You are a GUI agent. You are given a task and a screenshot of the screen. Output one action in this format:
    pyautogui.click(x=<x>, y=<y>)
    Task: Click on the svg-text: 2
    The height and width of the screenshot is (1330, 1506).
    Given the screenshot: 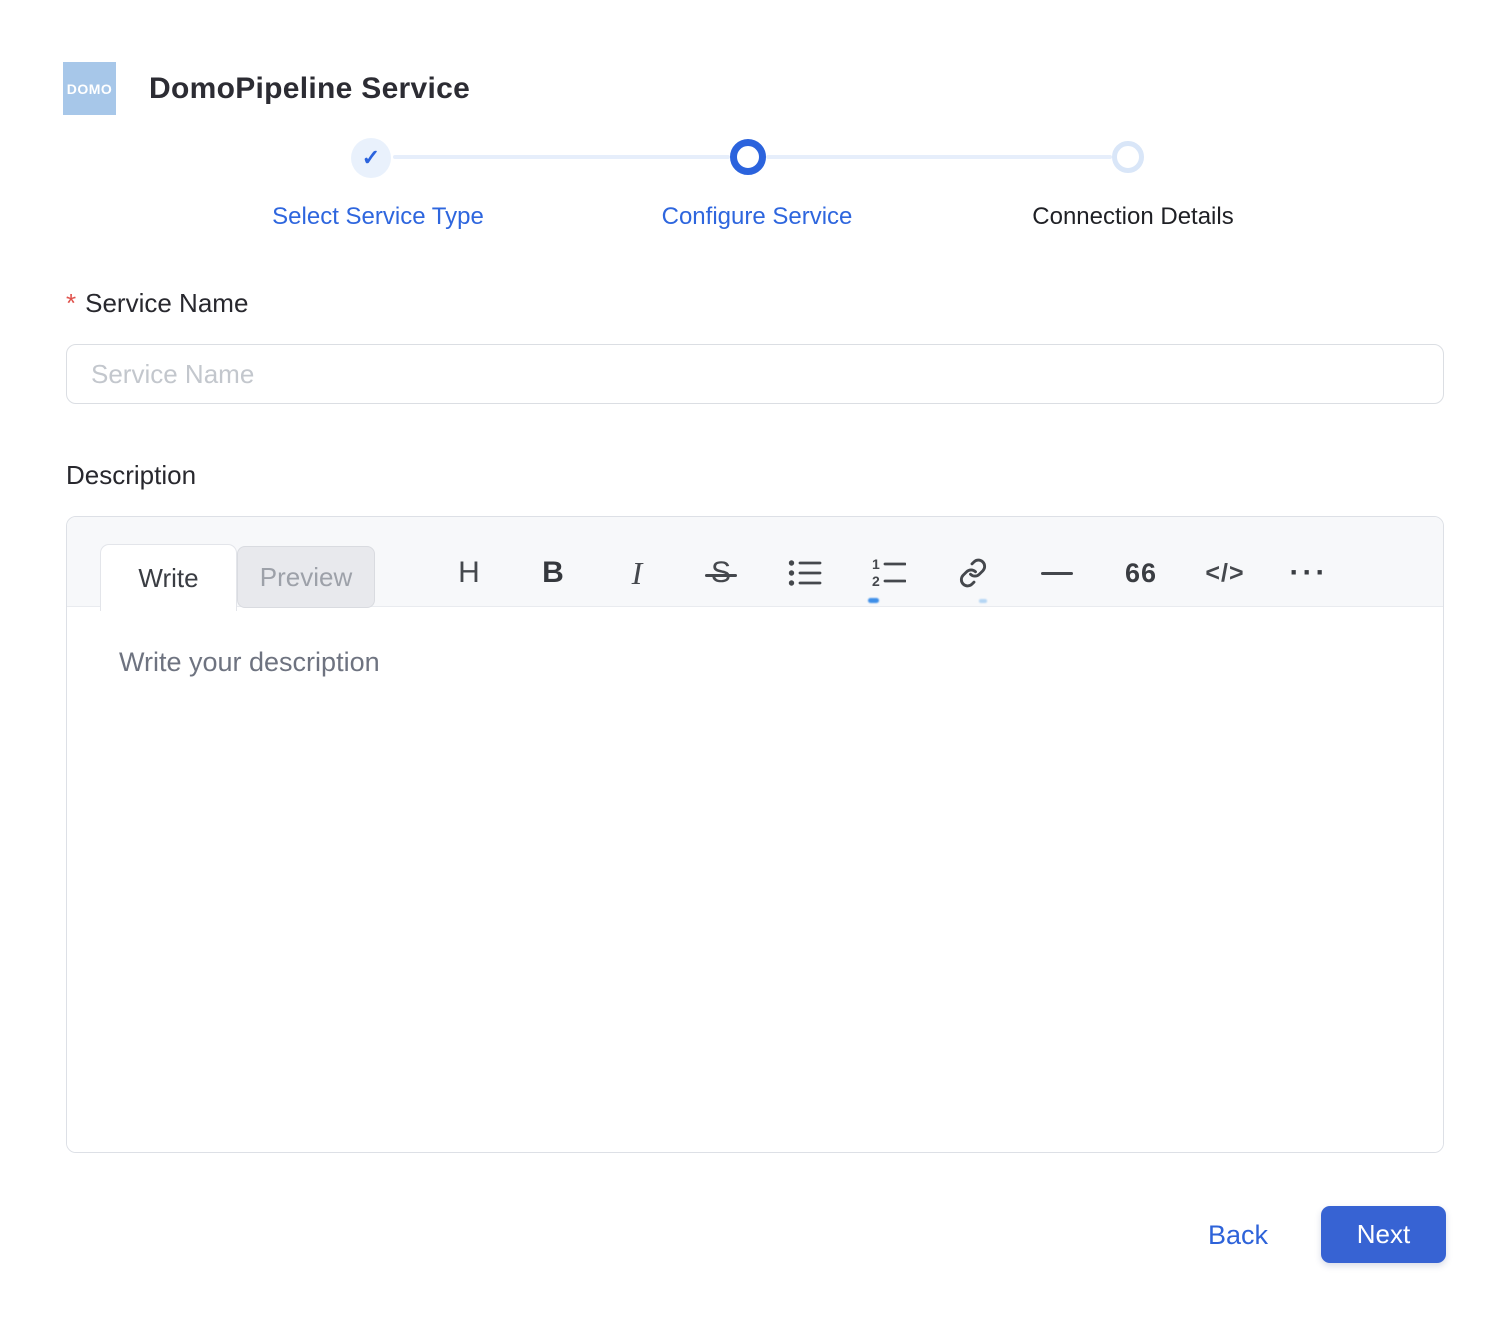 What is the action you would take?
    pyautogui.click(x=876, y=581)
    